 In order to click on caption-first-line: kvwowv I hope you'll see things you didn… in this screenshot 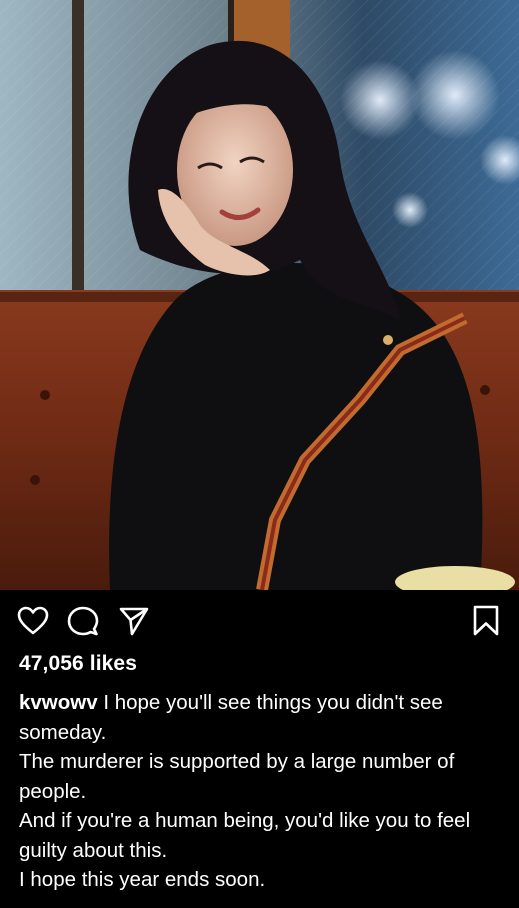, I will do `click(254, 717)`.